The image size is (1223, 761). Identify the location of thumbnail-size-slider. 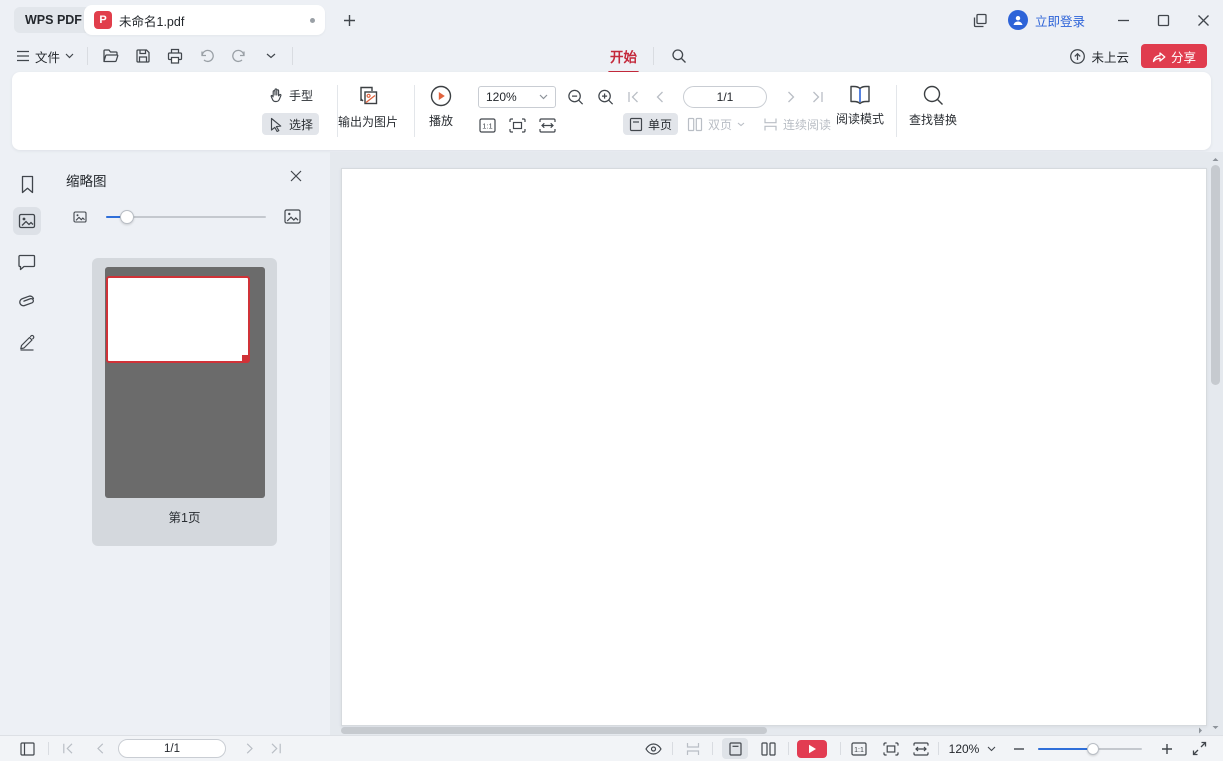
(186, 217).